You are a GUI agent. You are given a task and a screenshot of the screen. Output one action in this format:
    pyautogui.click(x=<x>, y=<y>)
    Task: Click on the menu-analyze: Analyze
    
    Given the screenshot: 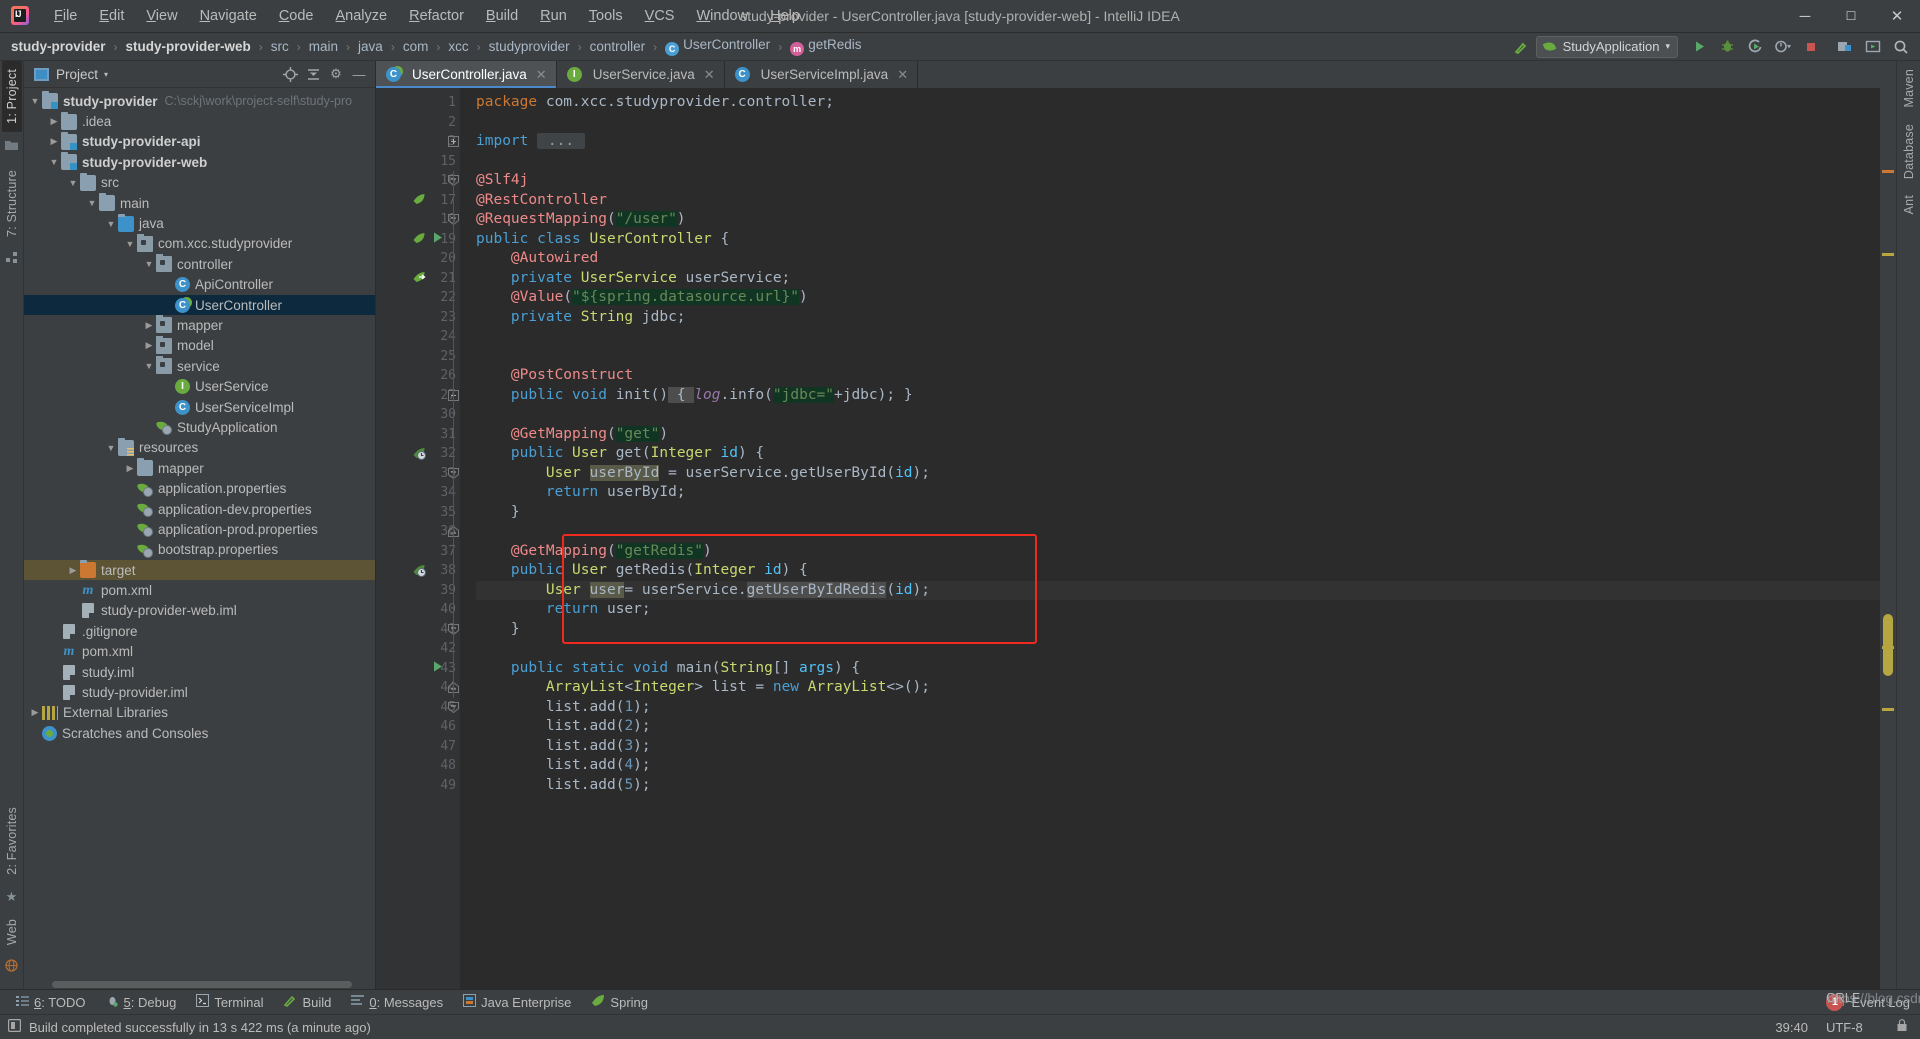 What is the action you would take?
    pyautogui.click(x=362, y=16)
    